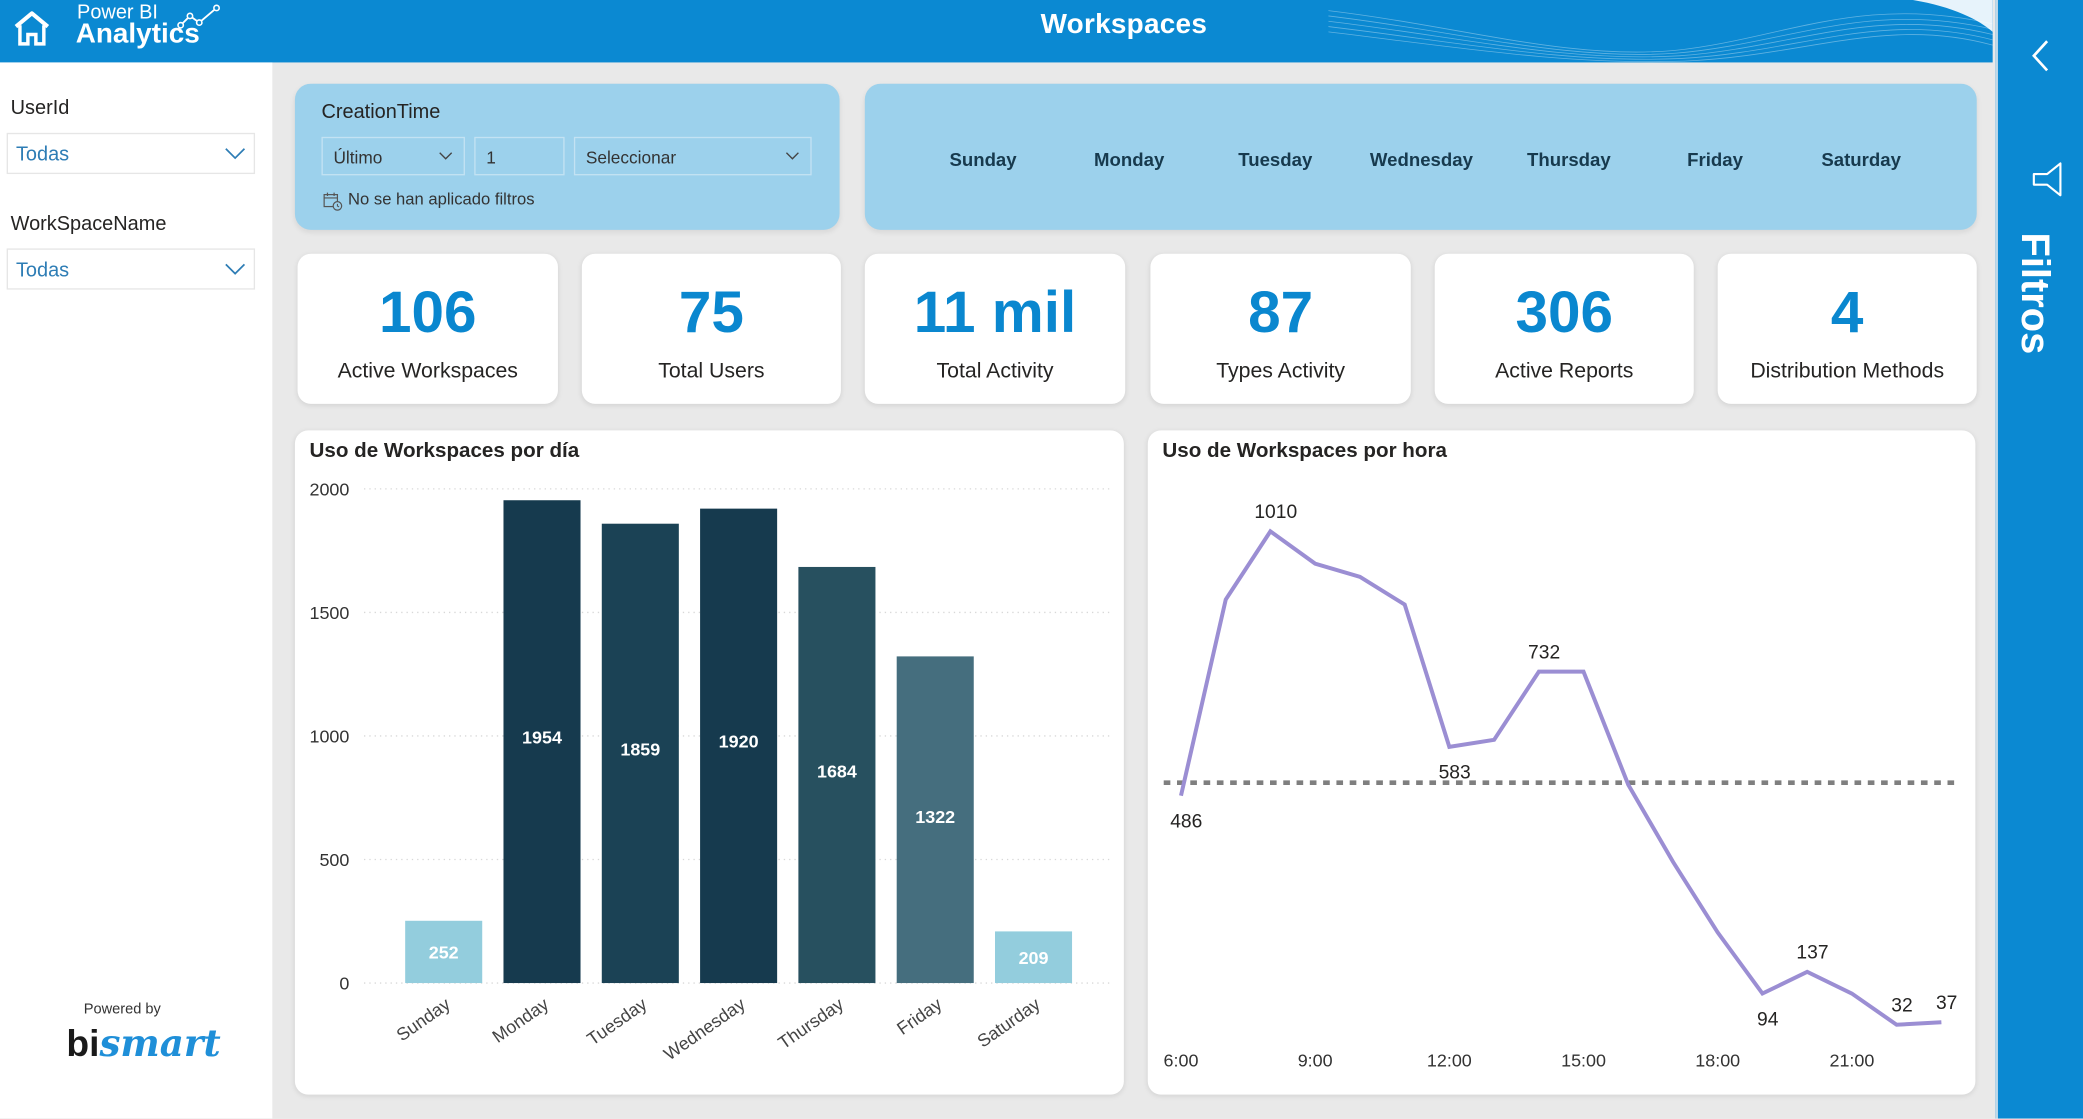 This screenshot has height=1119, width=2083. What do you see at coordinates (1129, 159) in the screenshot?
I see `day-button-monday: Monday` at bounding box center [1129, 159].